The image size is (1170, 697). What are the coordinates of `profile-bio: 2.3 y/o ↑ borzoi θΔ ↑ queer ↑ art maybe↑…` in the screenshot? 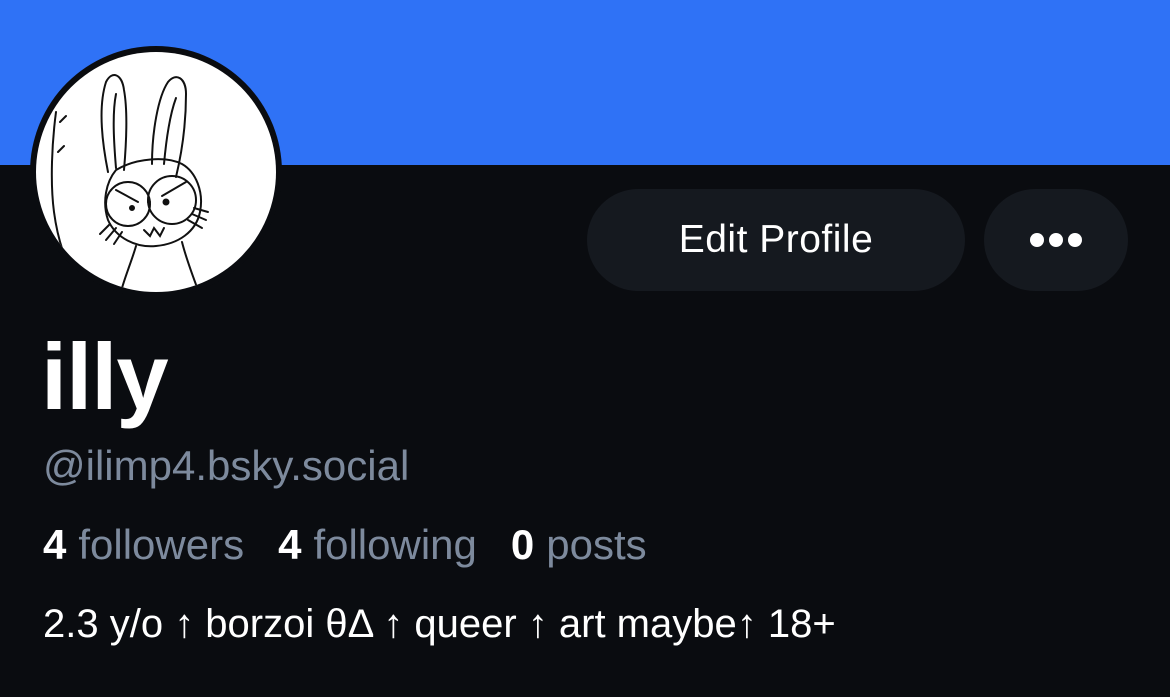 It's located at (439, 624).